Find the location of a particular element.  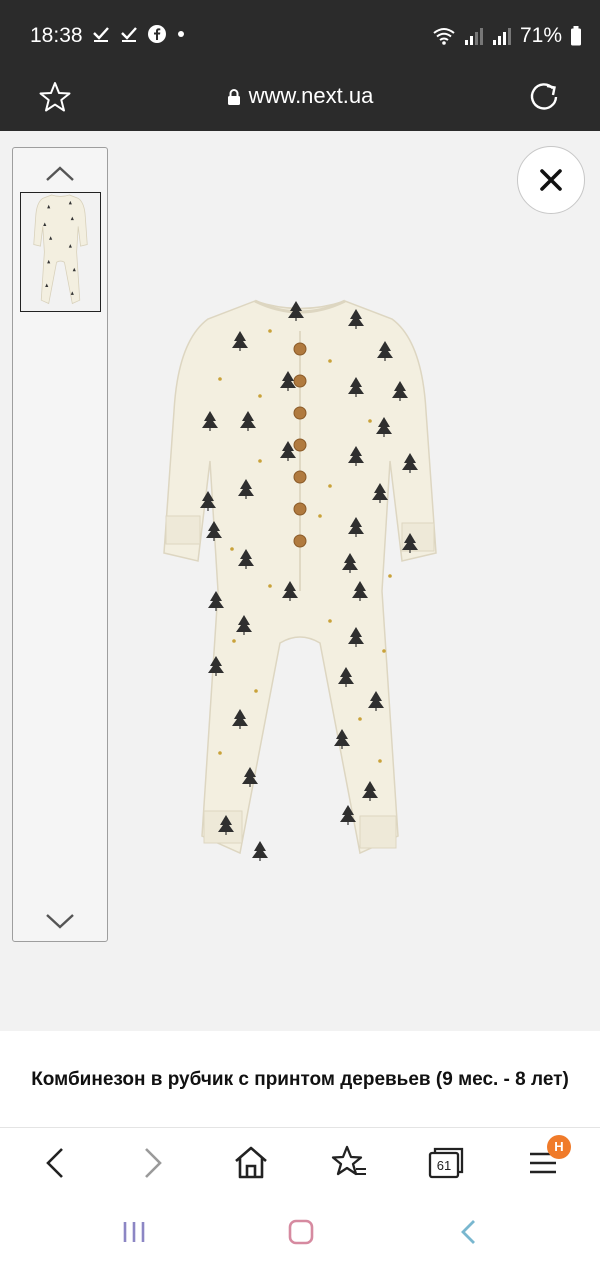

thumbnail-strip is located at coordinates (60, 544).